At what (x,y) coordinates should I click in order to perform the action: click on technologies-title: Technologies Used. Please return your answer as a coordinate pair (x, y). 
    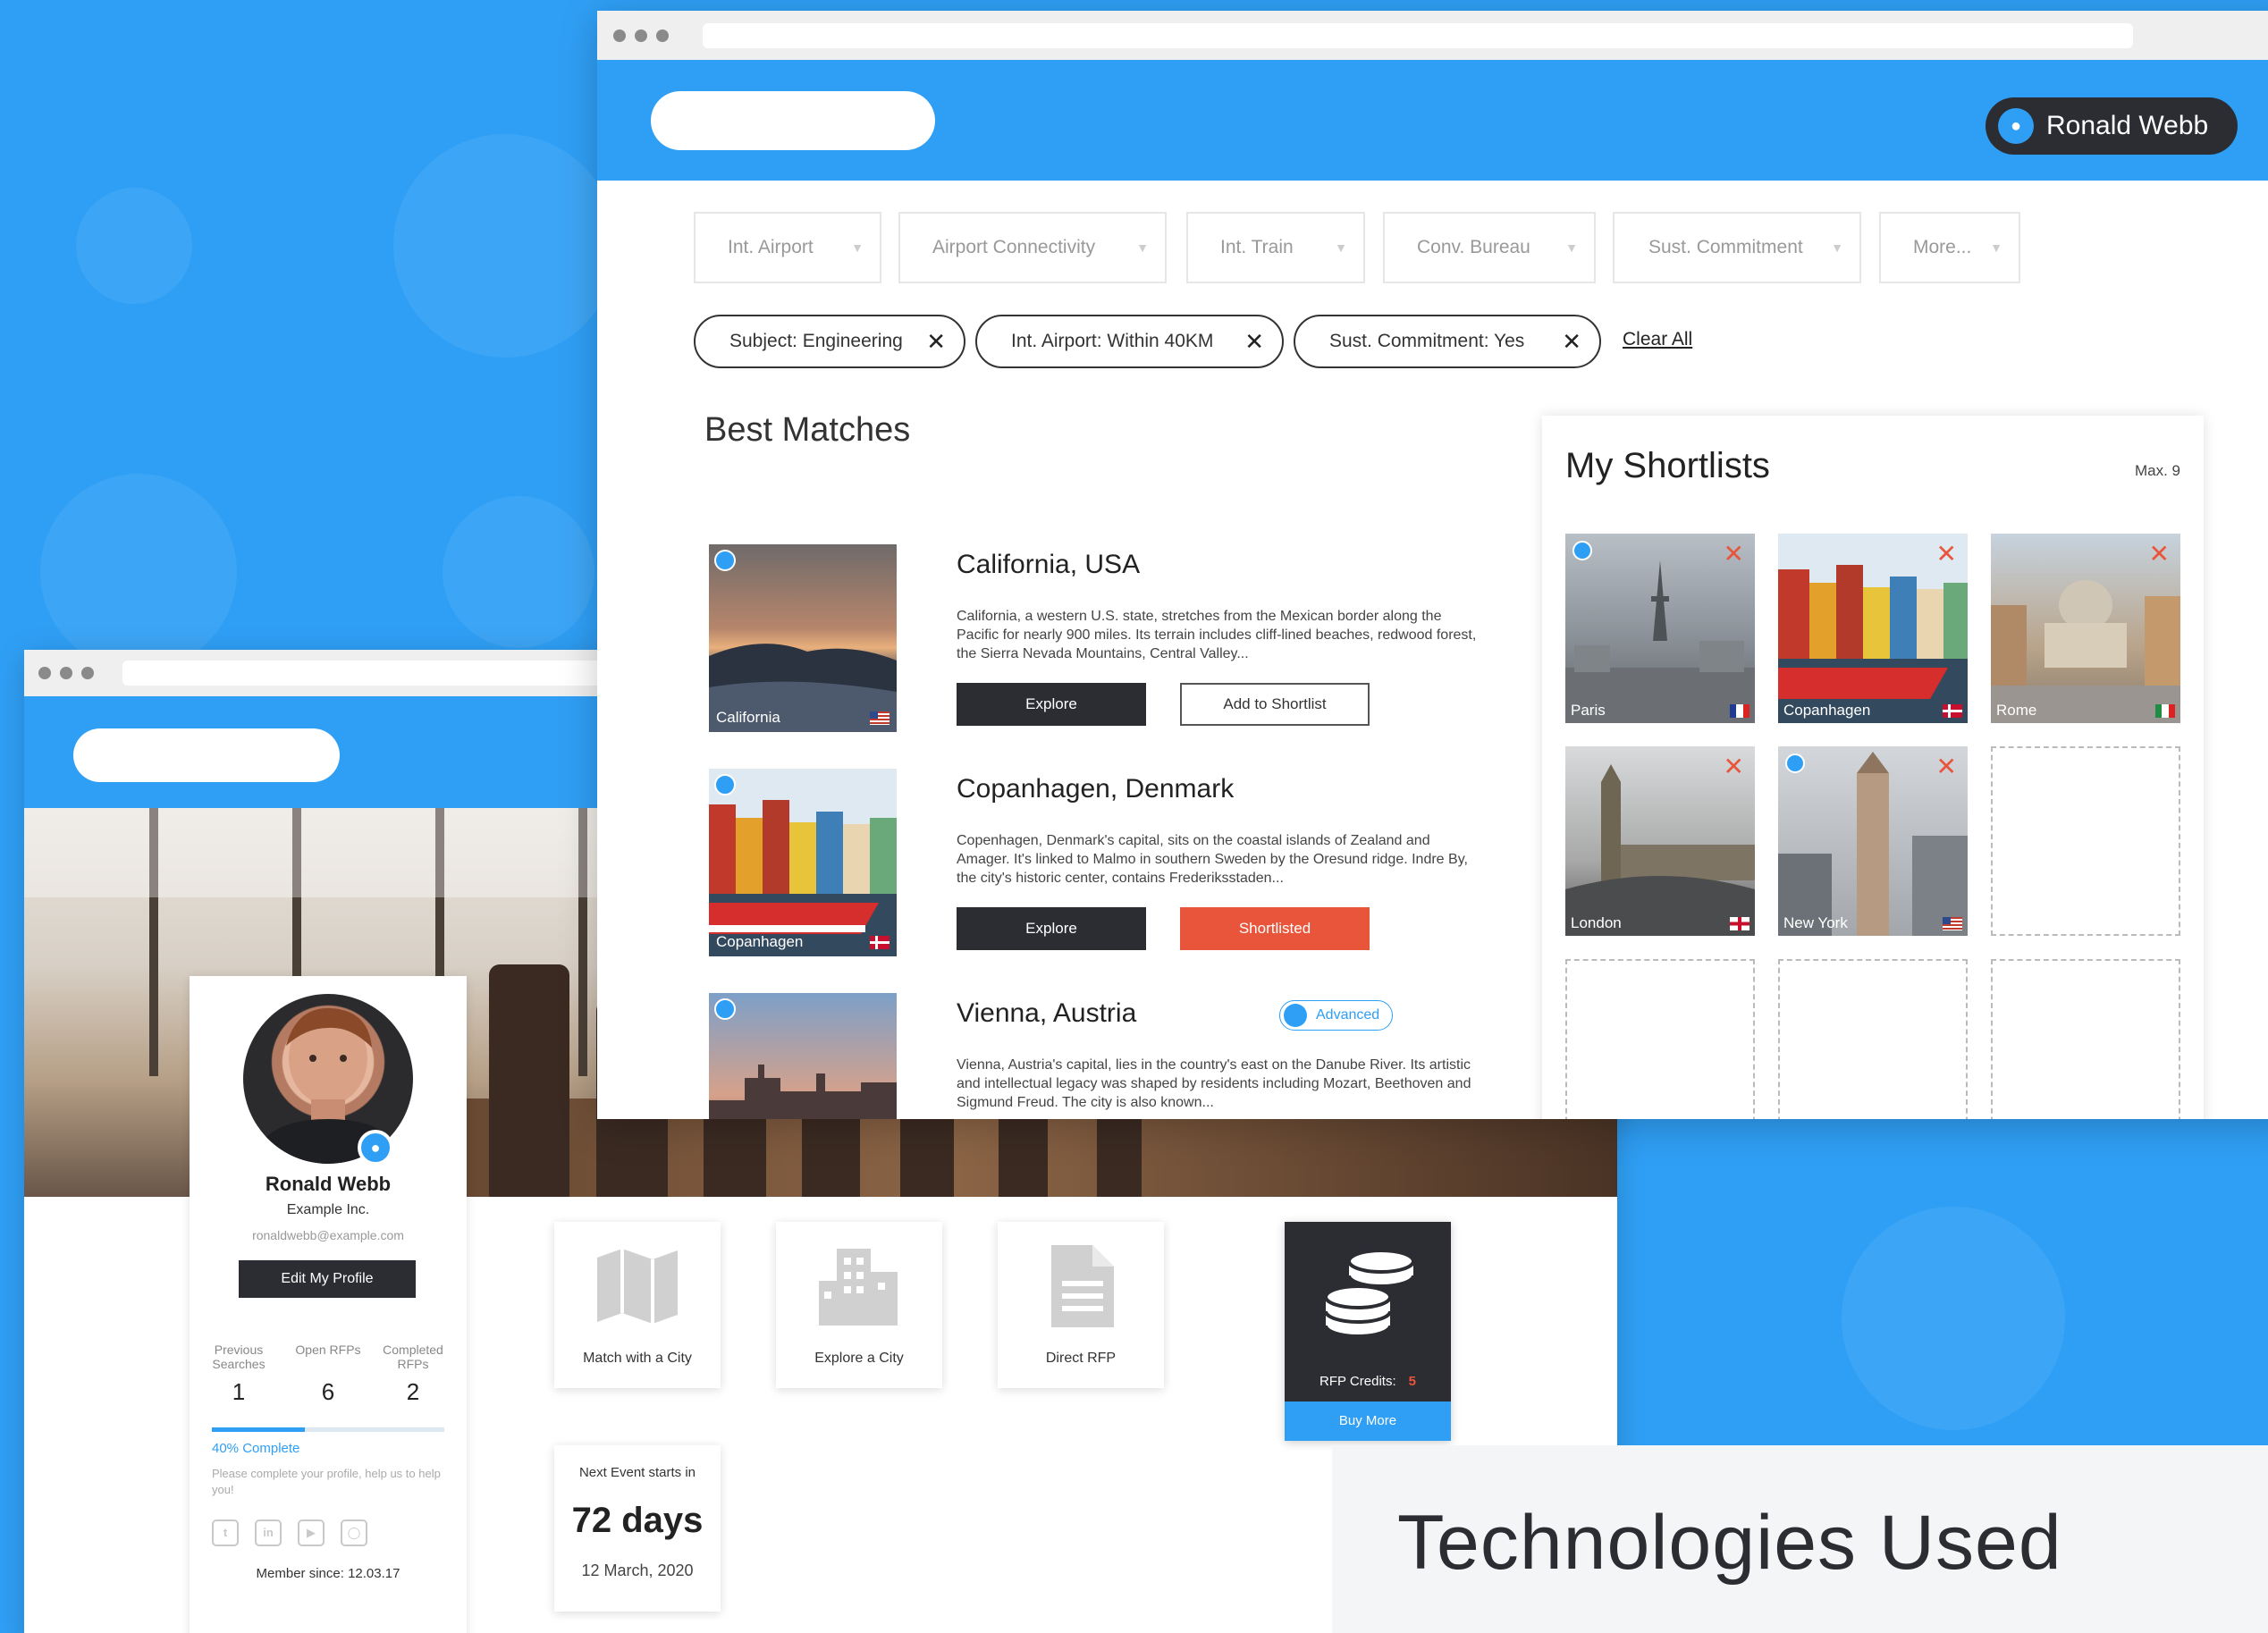
    Looking at the image, I should click on (1729, 1543).